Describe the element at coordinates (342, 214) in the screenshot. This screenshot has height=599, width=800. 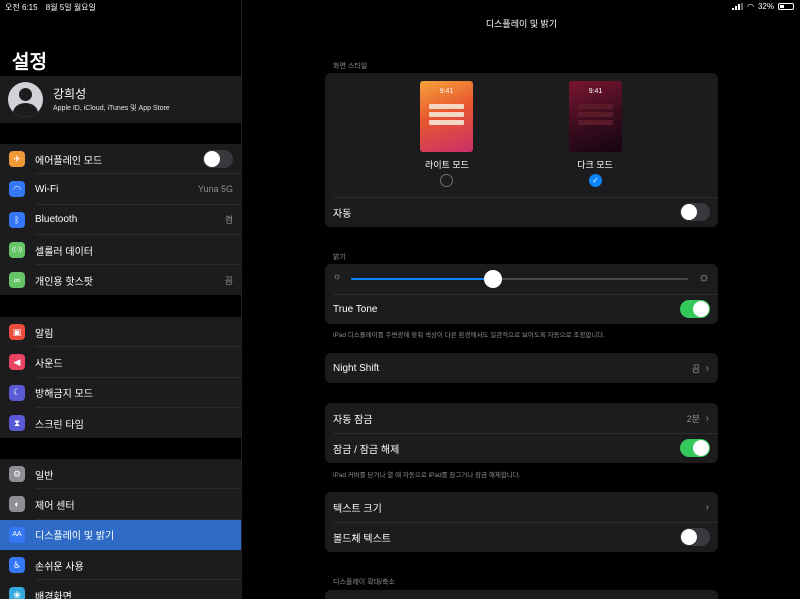
I see `auto-label: 자동` at that location.